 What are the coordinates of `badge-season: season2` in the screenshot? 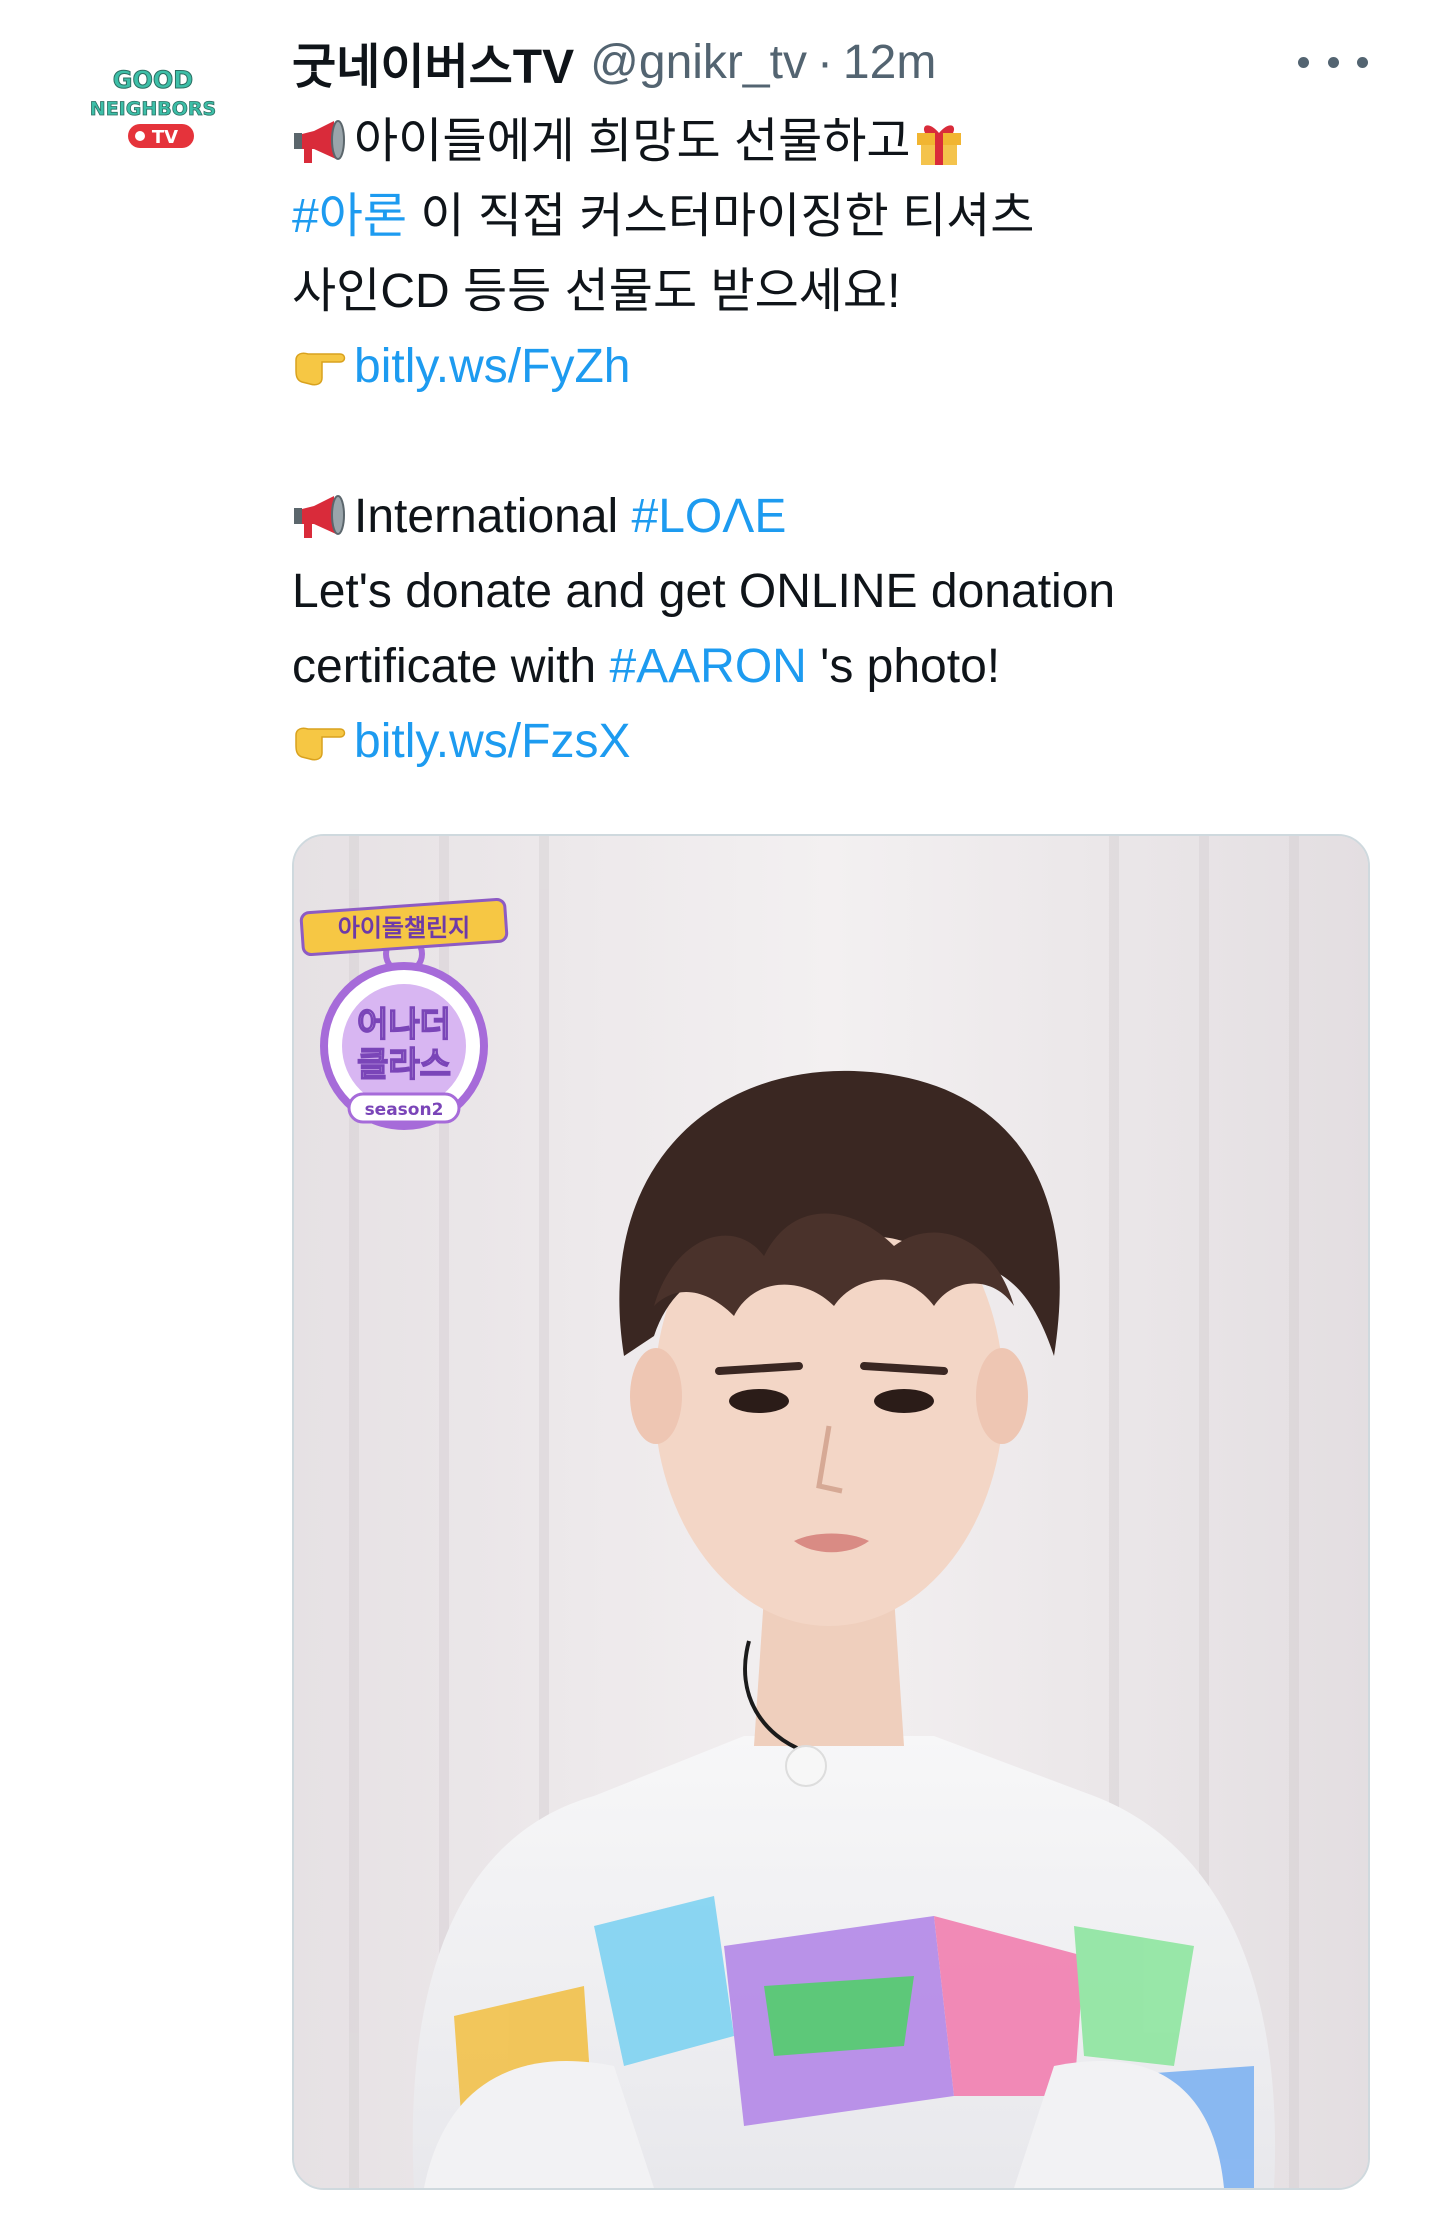 It's located at (404, 1110).